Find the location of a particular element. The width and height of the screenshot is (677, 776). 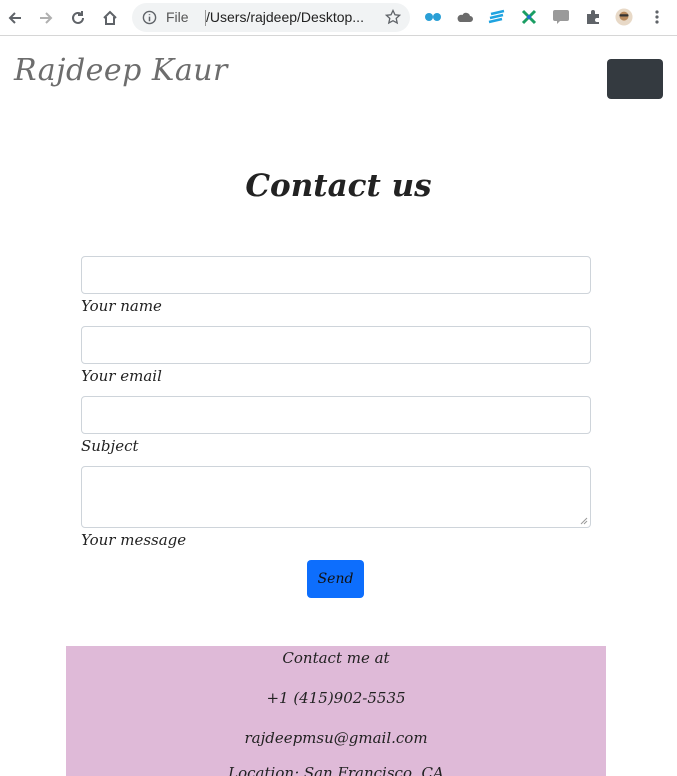

extensions-button is located at coordinates (593, 17).